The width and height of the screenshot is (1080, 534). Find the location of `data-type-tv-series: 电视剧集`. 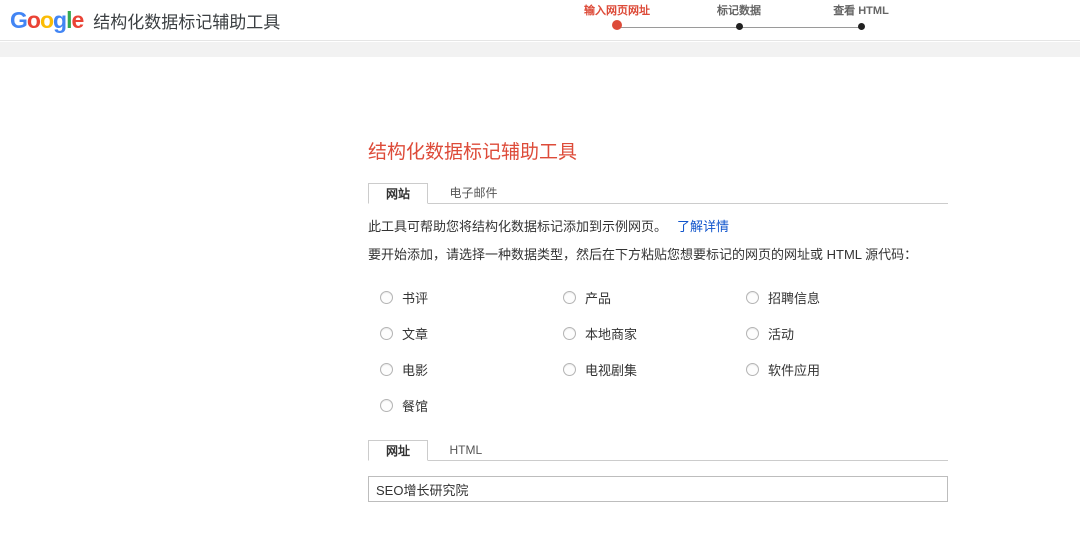

data-type-tv-series: 电视剧集 is located at coordinates (654, 369).